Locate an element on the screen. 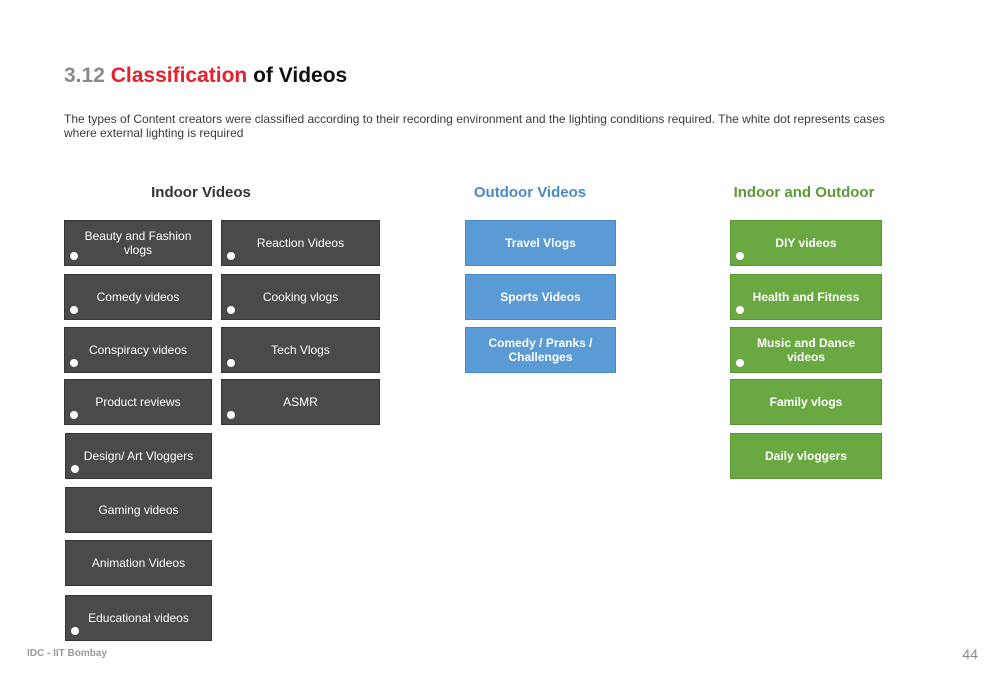  title-accent: Classification is located at coordinates (179, 75).